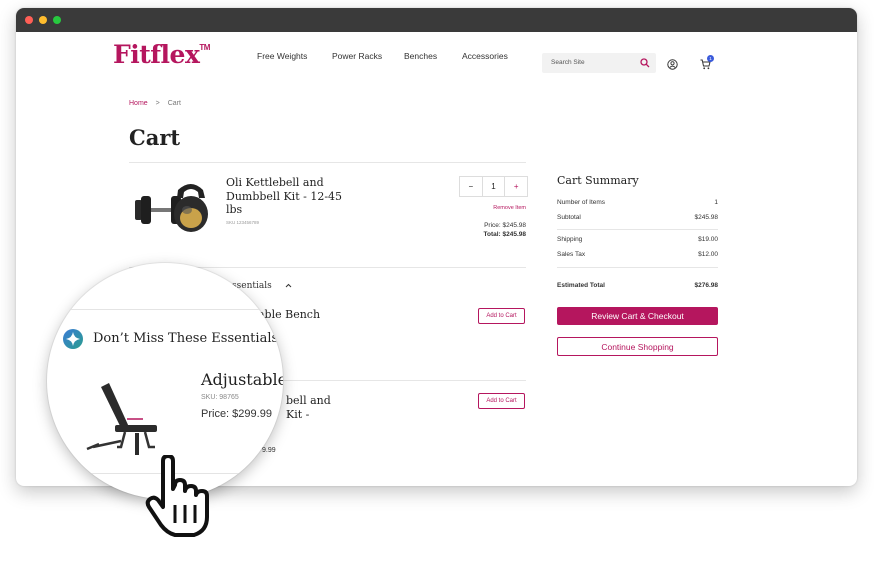 This screenshot has height=574, width=874. I want to click on quantity-value: 1, so click(494, 186).